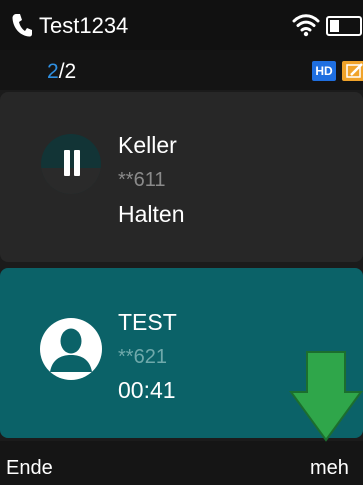  What do you see at coordinates (61, 72) in the screenshot?
I see `call-counter: 2/2` at bounding box center [61, 72].